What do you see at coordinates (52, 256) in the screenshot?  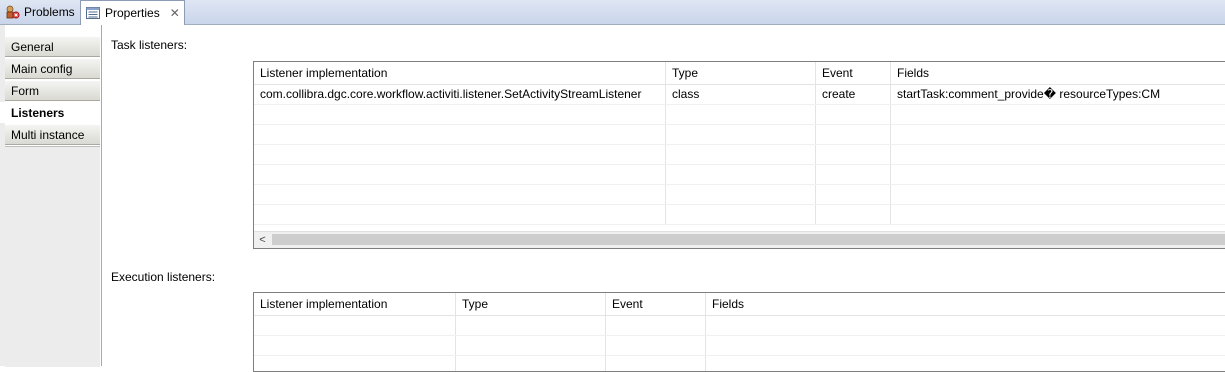 I see `sidebar-empty-area` at bounding box center [52, 256].